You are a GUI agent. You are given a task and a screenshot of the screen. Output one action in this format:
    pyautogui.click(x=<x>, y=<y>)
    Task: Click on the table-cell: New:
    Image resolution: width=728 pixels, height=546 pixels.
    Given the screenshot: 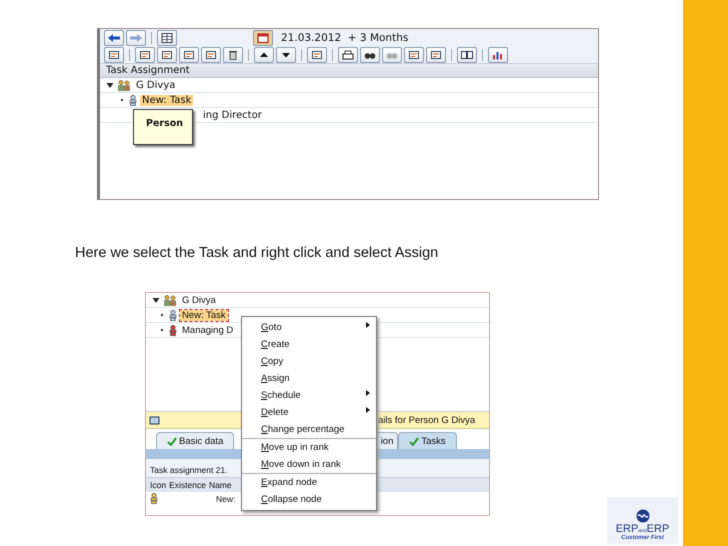 What is the action you would take?
    pyautogui.click(x=226, y=499)
    